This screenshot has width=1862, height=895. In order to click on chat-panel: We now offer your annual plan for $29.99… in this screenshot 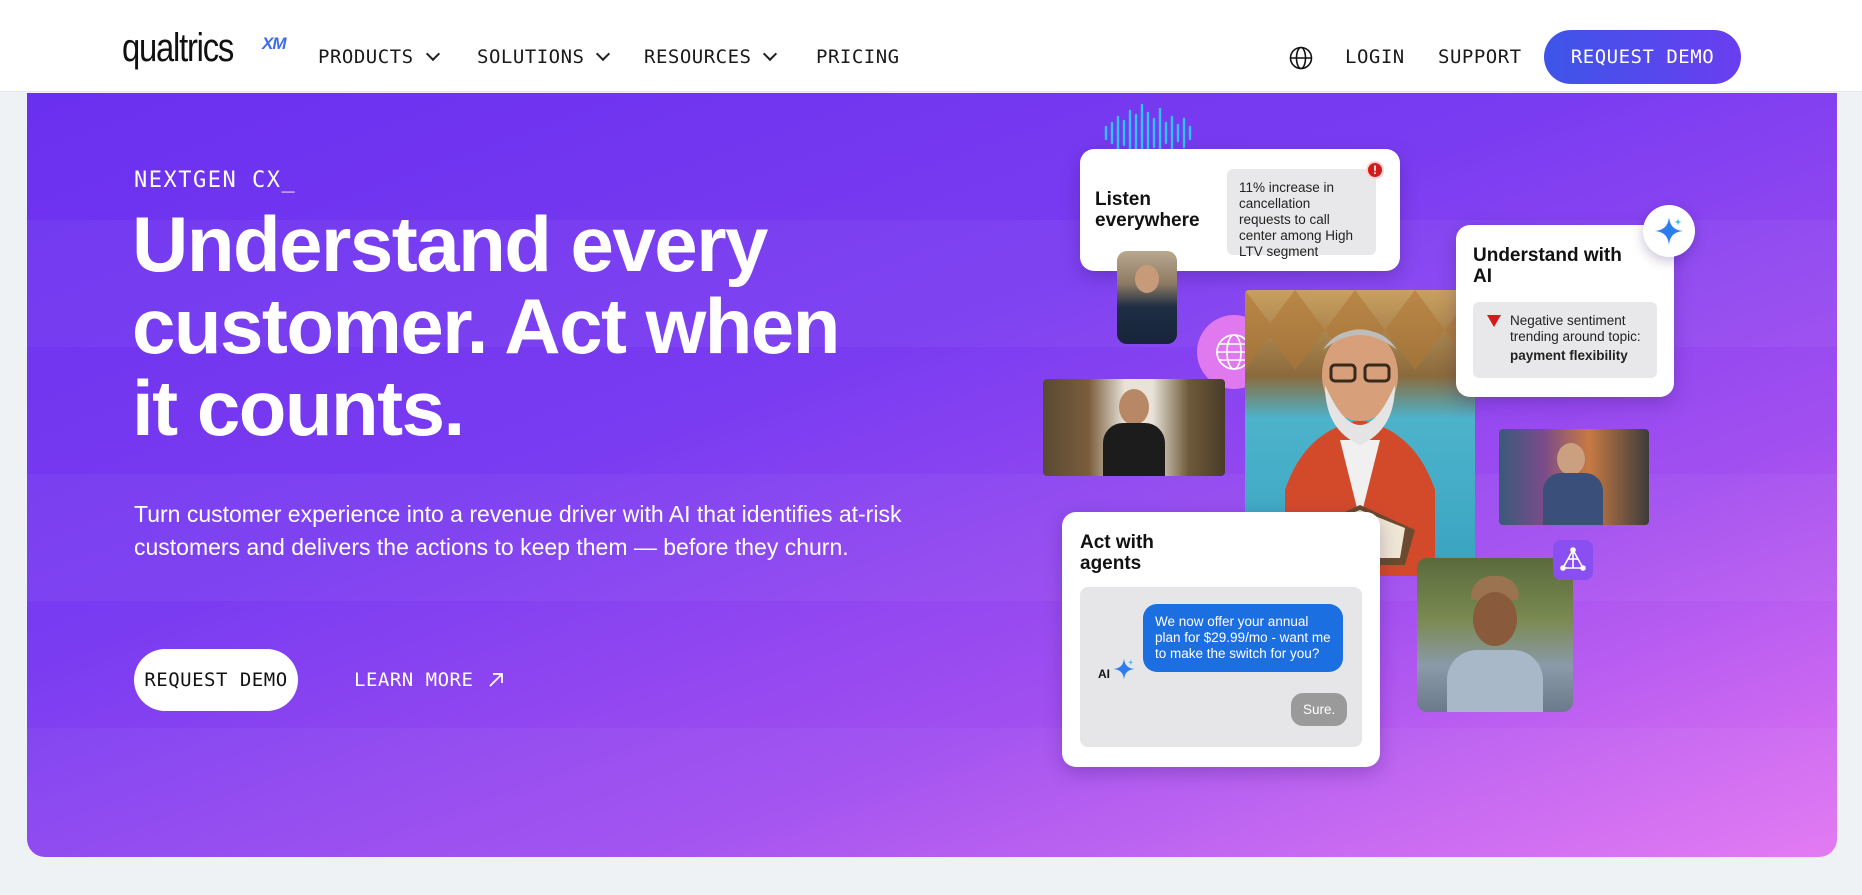, I will do `click(1221, 667)`.